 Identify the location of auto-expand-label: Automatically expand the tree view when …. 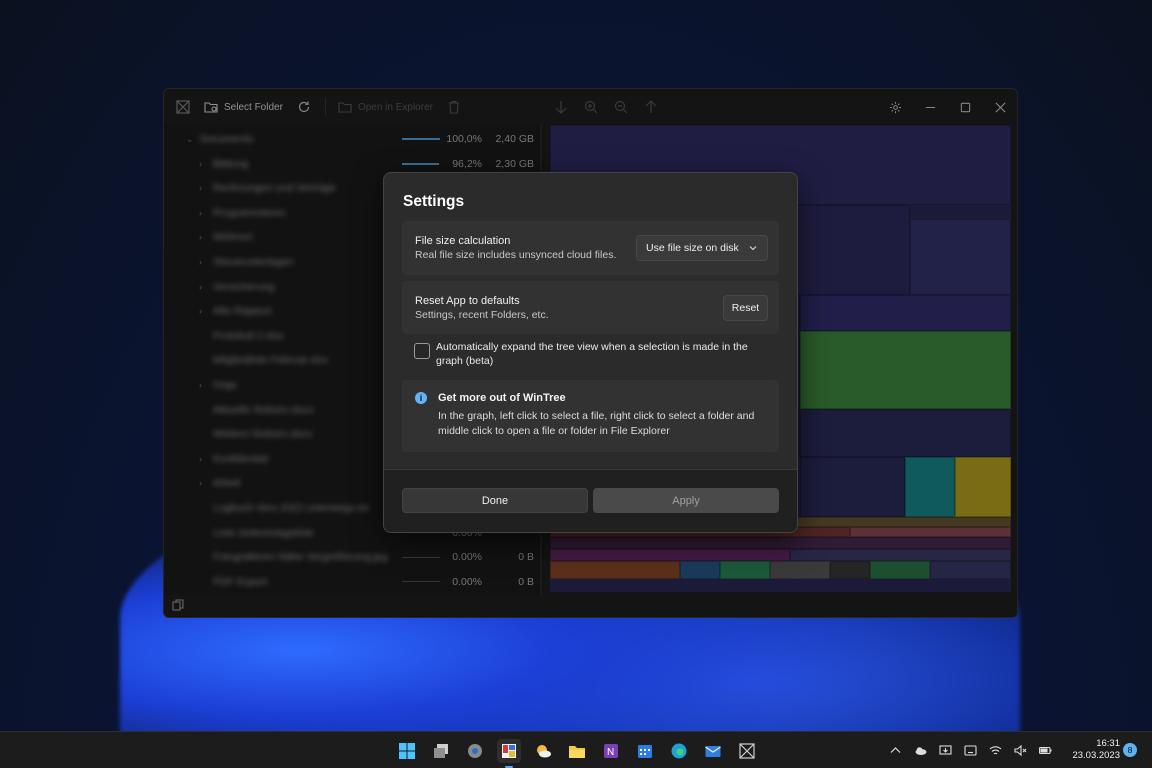
(606, 354).